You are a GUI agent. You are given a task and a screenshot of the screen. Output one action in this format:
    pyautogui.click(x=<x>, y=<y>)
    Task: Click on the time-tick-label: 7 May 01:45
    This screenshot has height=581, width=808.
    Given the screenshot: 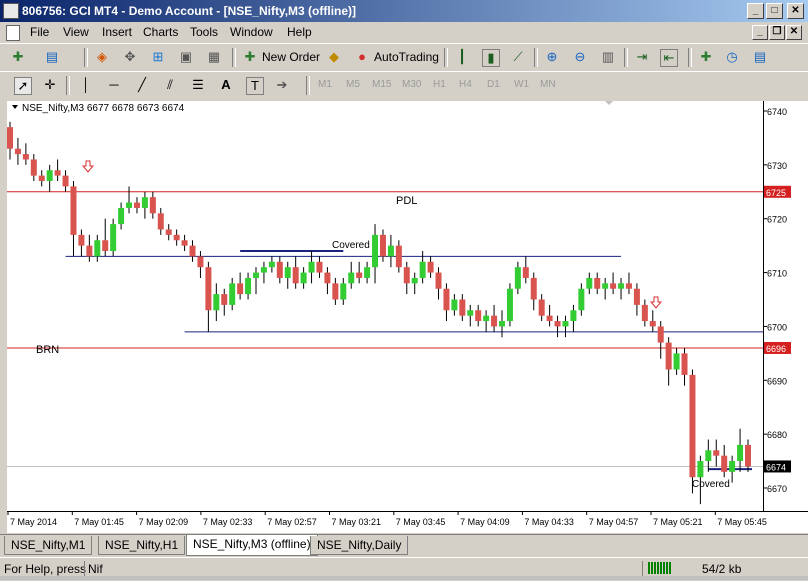 What is the action you would take?
    pyautogui.click(x=99, y=522)
    